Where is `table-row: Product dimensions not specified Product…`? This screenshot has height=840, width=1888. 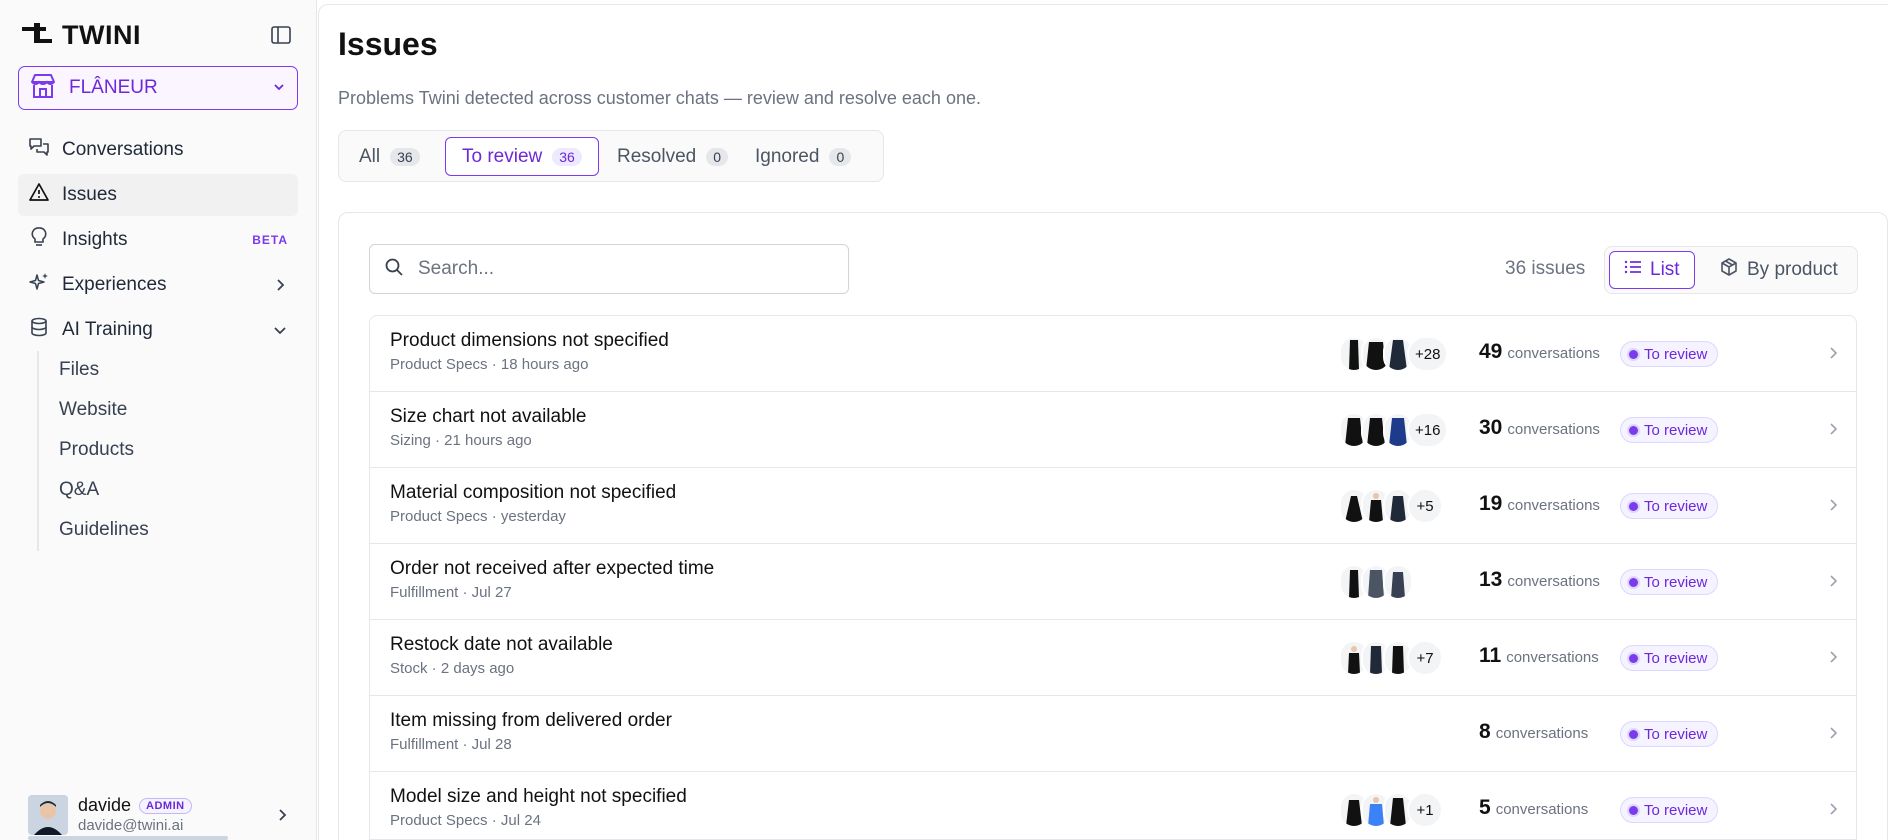
table-row: Product dimensions not specified Product… is located at coordinates (1113, 354).